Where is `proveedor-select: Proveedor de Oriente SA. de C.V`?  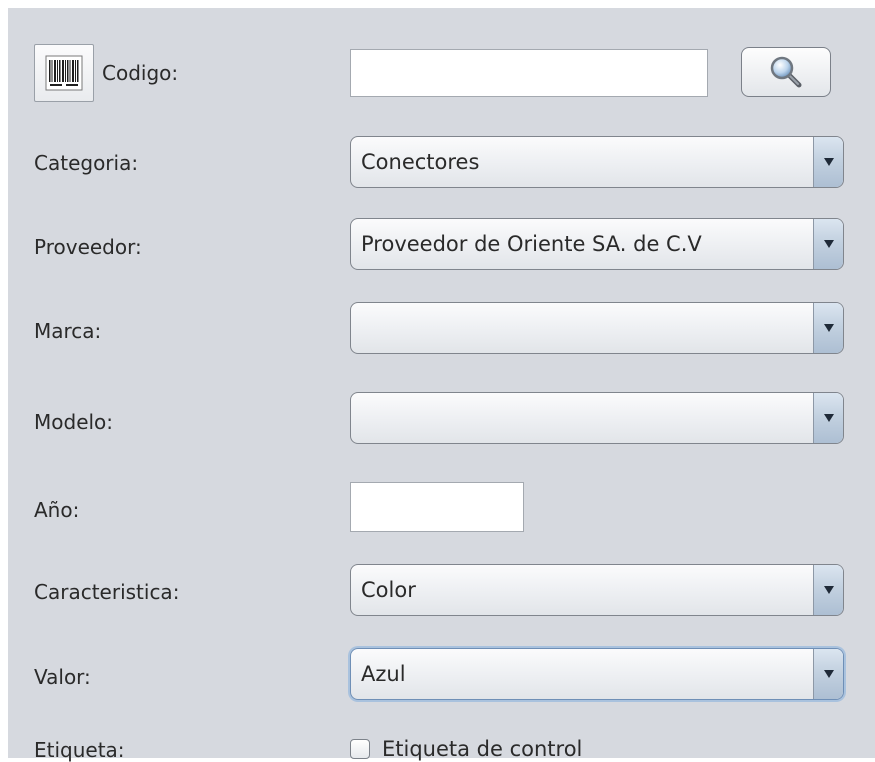
proveedor-select: Proveedor de Oriente SA. de C.V is located at coordinates (597, 244).